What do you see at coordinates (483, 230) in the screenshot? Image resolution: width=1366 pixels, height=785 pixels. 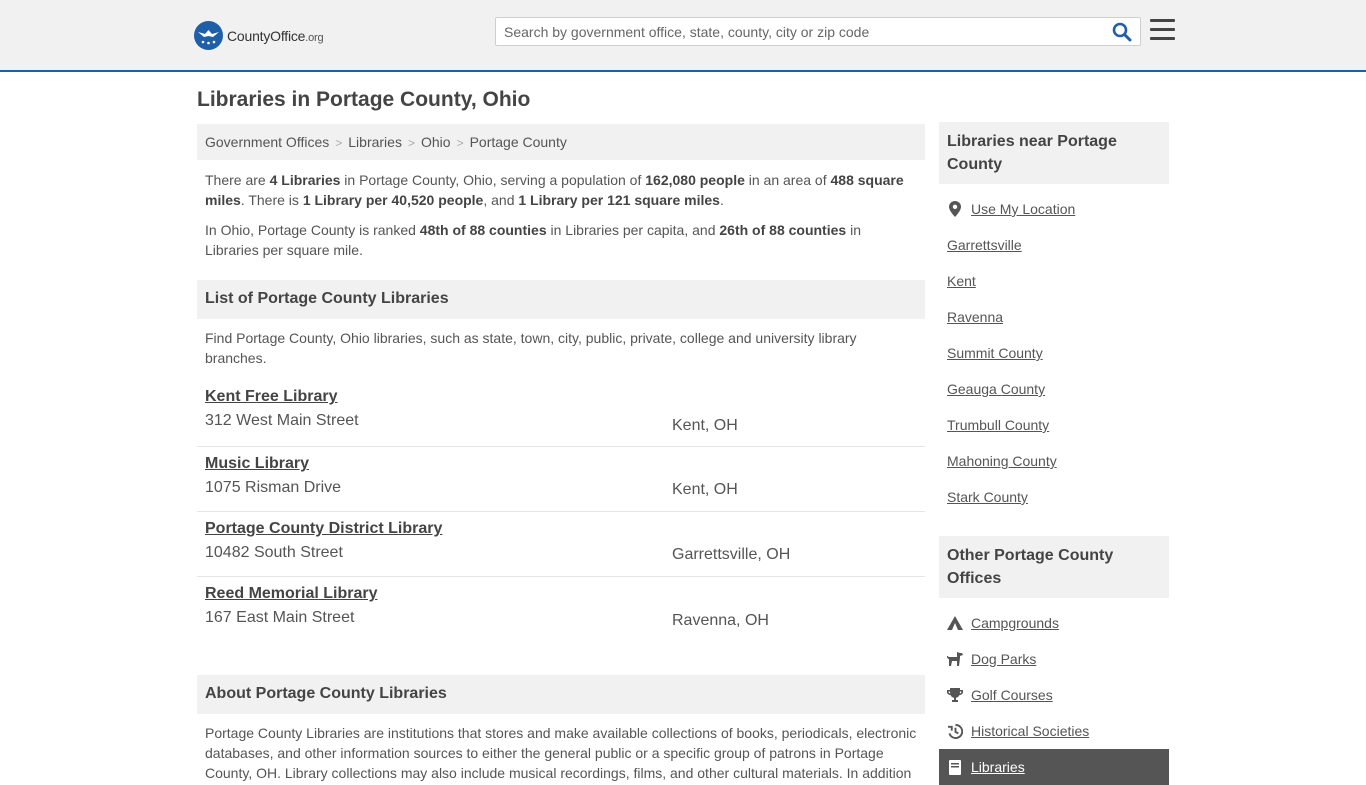 I see `summary-highlight: 48th of 88 counties` at bounding box center [483, 230].